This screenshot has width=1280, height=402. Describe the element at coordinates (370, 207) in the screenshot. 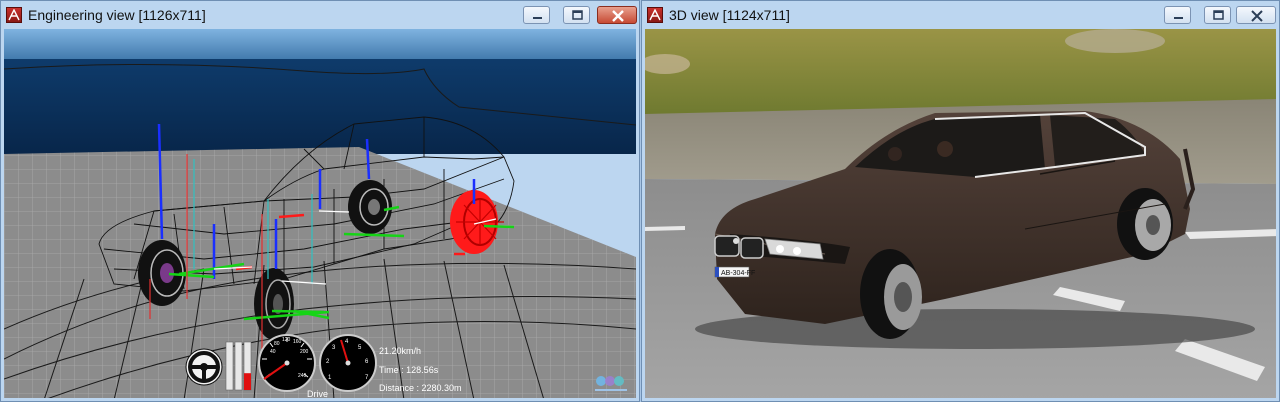

I see `wheel-rear-left` at that location.